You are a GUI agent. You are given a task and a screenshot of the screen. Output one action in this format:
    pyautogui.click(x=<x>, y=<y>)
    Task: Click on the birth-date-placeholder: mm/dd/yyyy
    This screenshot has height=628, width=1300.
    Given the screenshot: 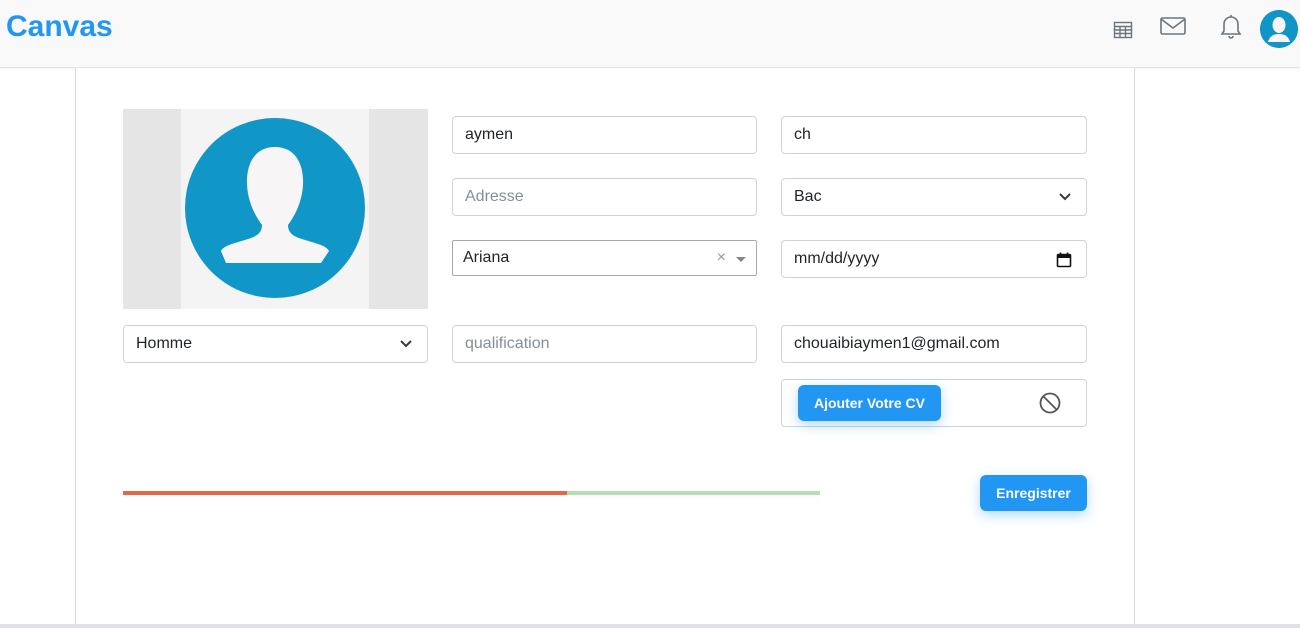 What is the action you would take?
    pyautogui.click(x=837, y=258)
    